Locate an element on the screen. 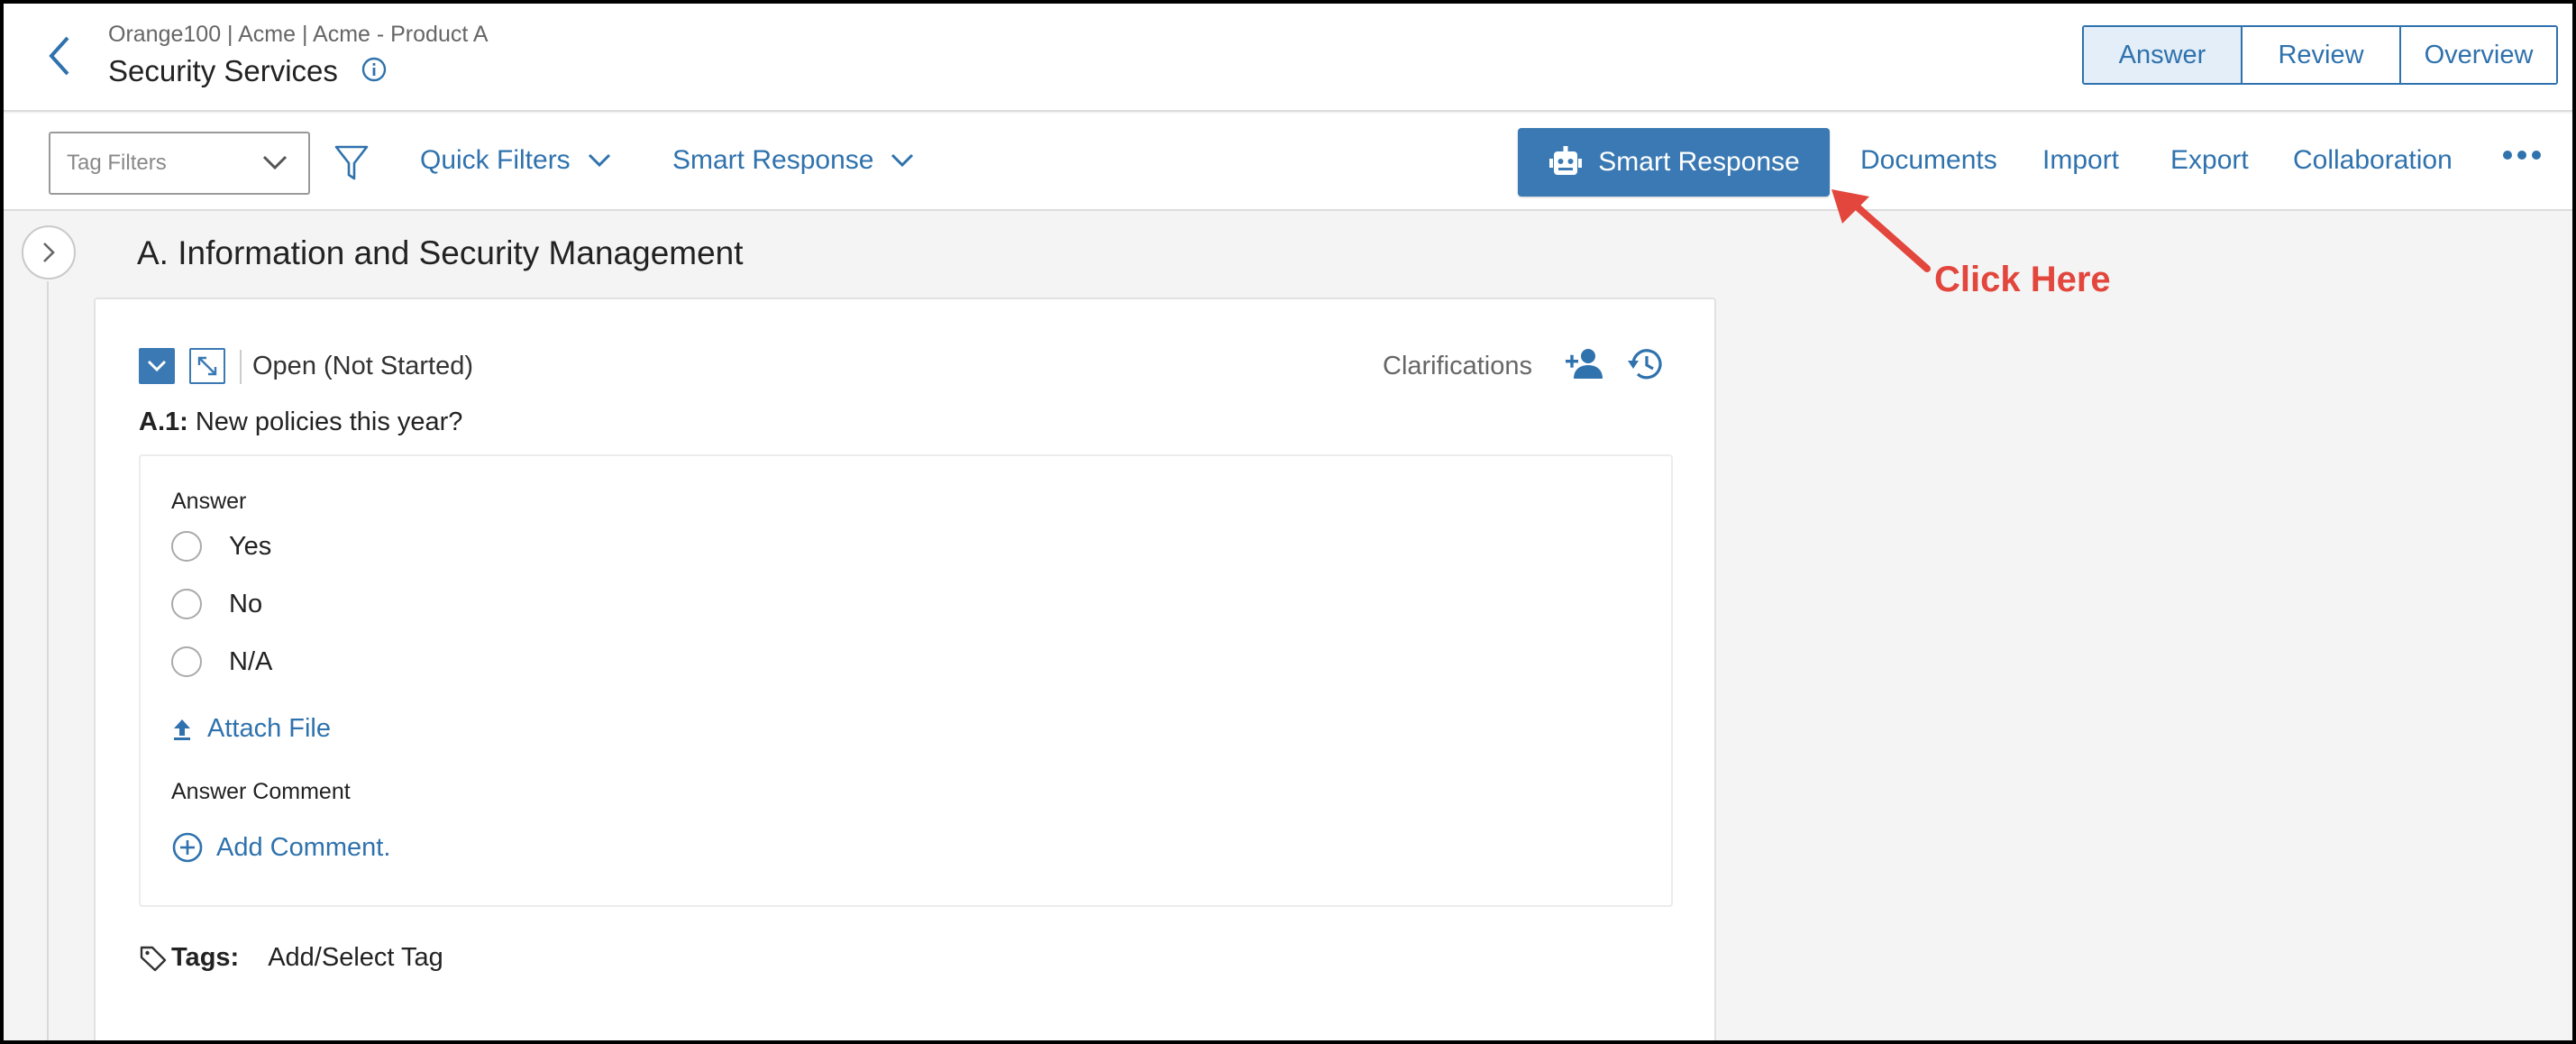  expand-icon is located at coordinates (207, 366).